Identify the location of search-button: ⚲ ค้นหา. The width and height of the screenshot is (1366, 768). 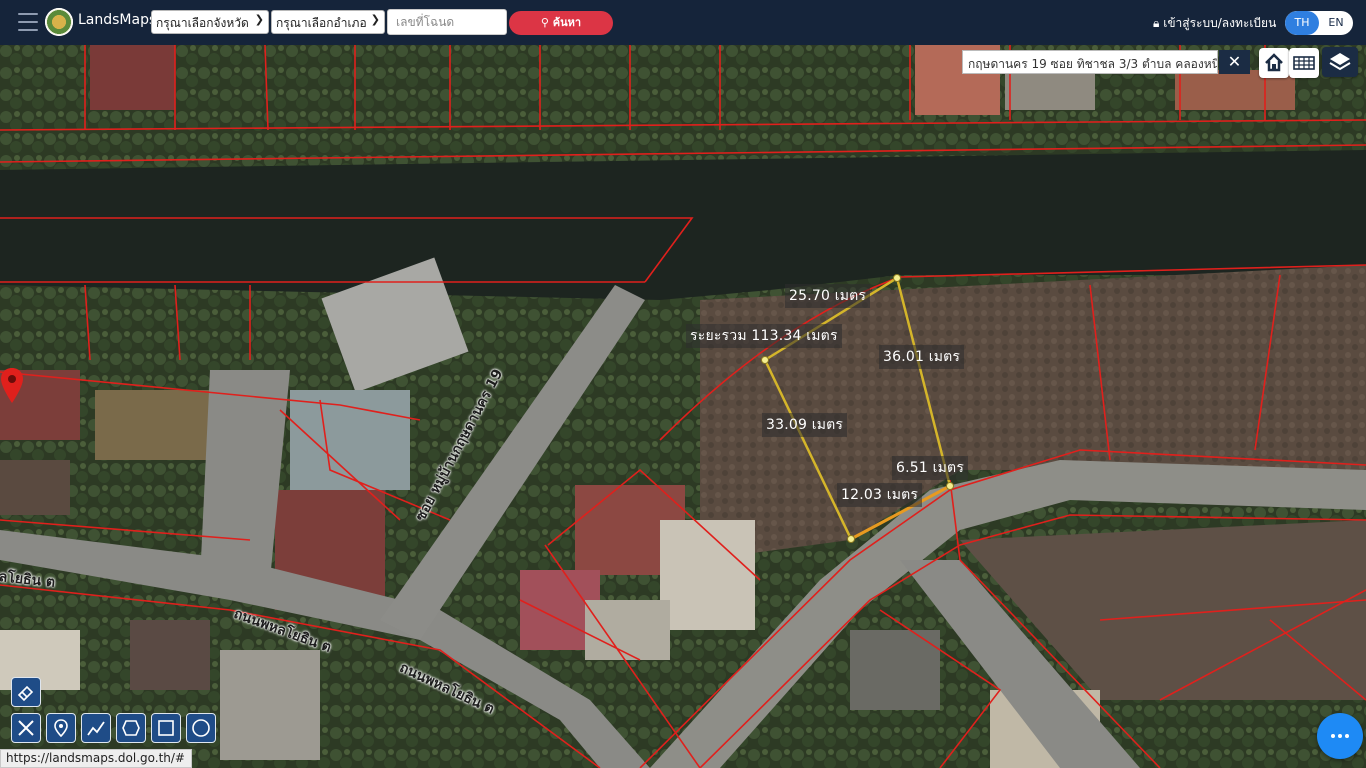
(561, 23).